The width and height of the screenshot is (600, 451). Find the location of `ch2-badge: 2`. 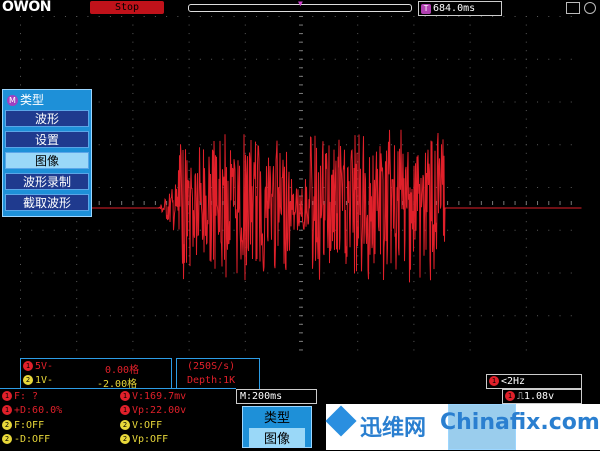

ch2-badge: 2 is located at coordinates (28, 380).